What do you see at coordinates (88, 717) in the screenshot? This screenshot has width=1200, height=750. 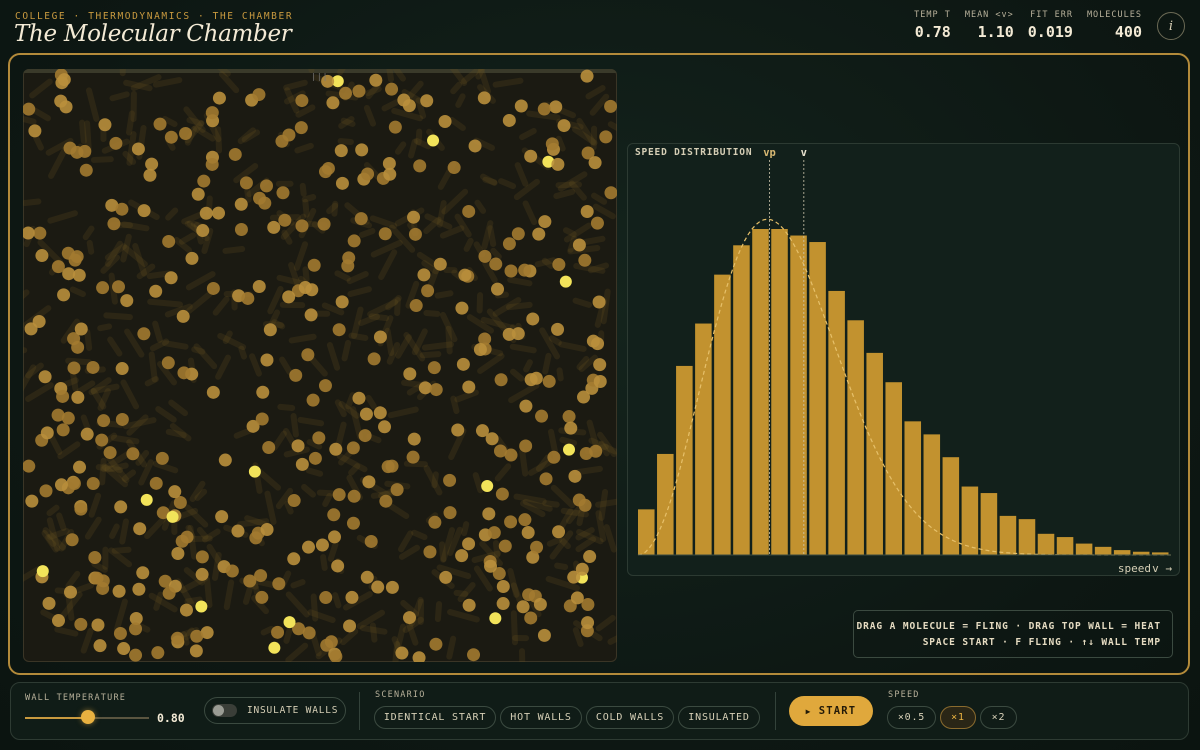 I see `wall-temp-slider-knob` at bounding box center [88, 717].